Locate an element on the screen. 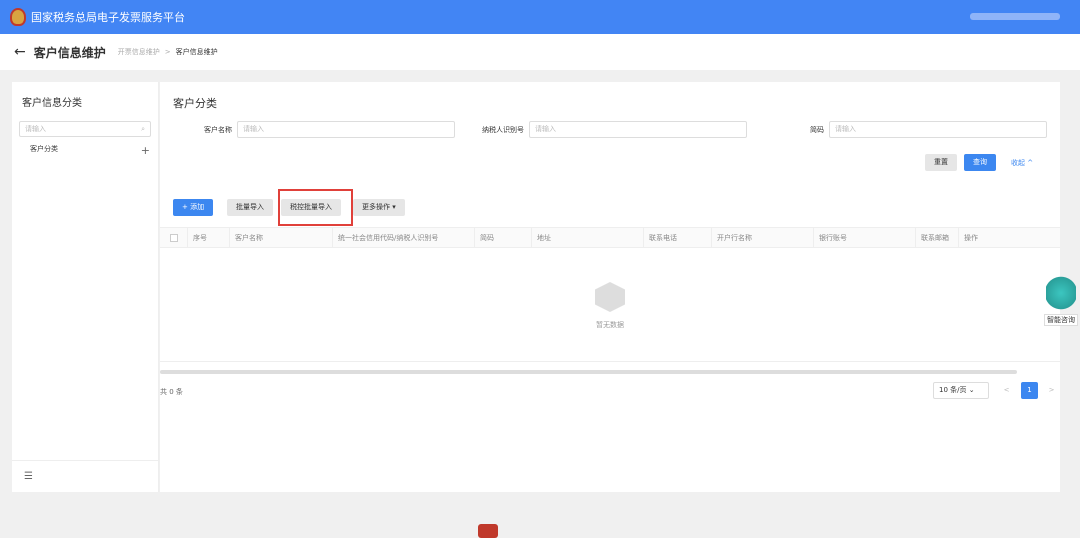 This screenshot has height=538, width=1080. col-credit-code: 统一社会信用代码/纳税人识别号 is located at coordinates (385, 238).